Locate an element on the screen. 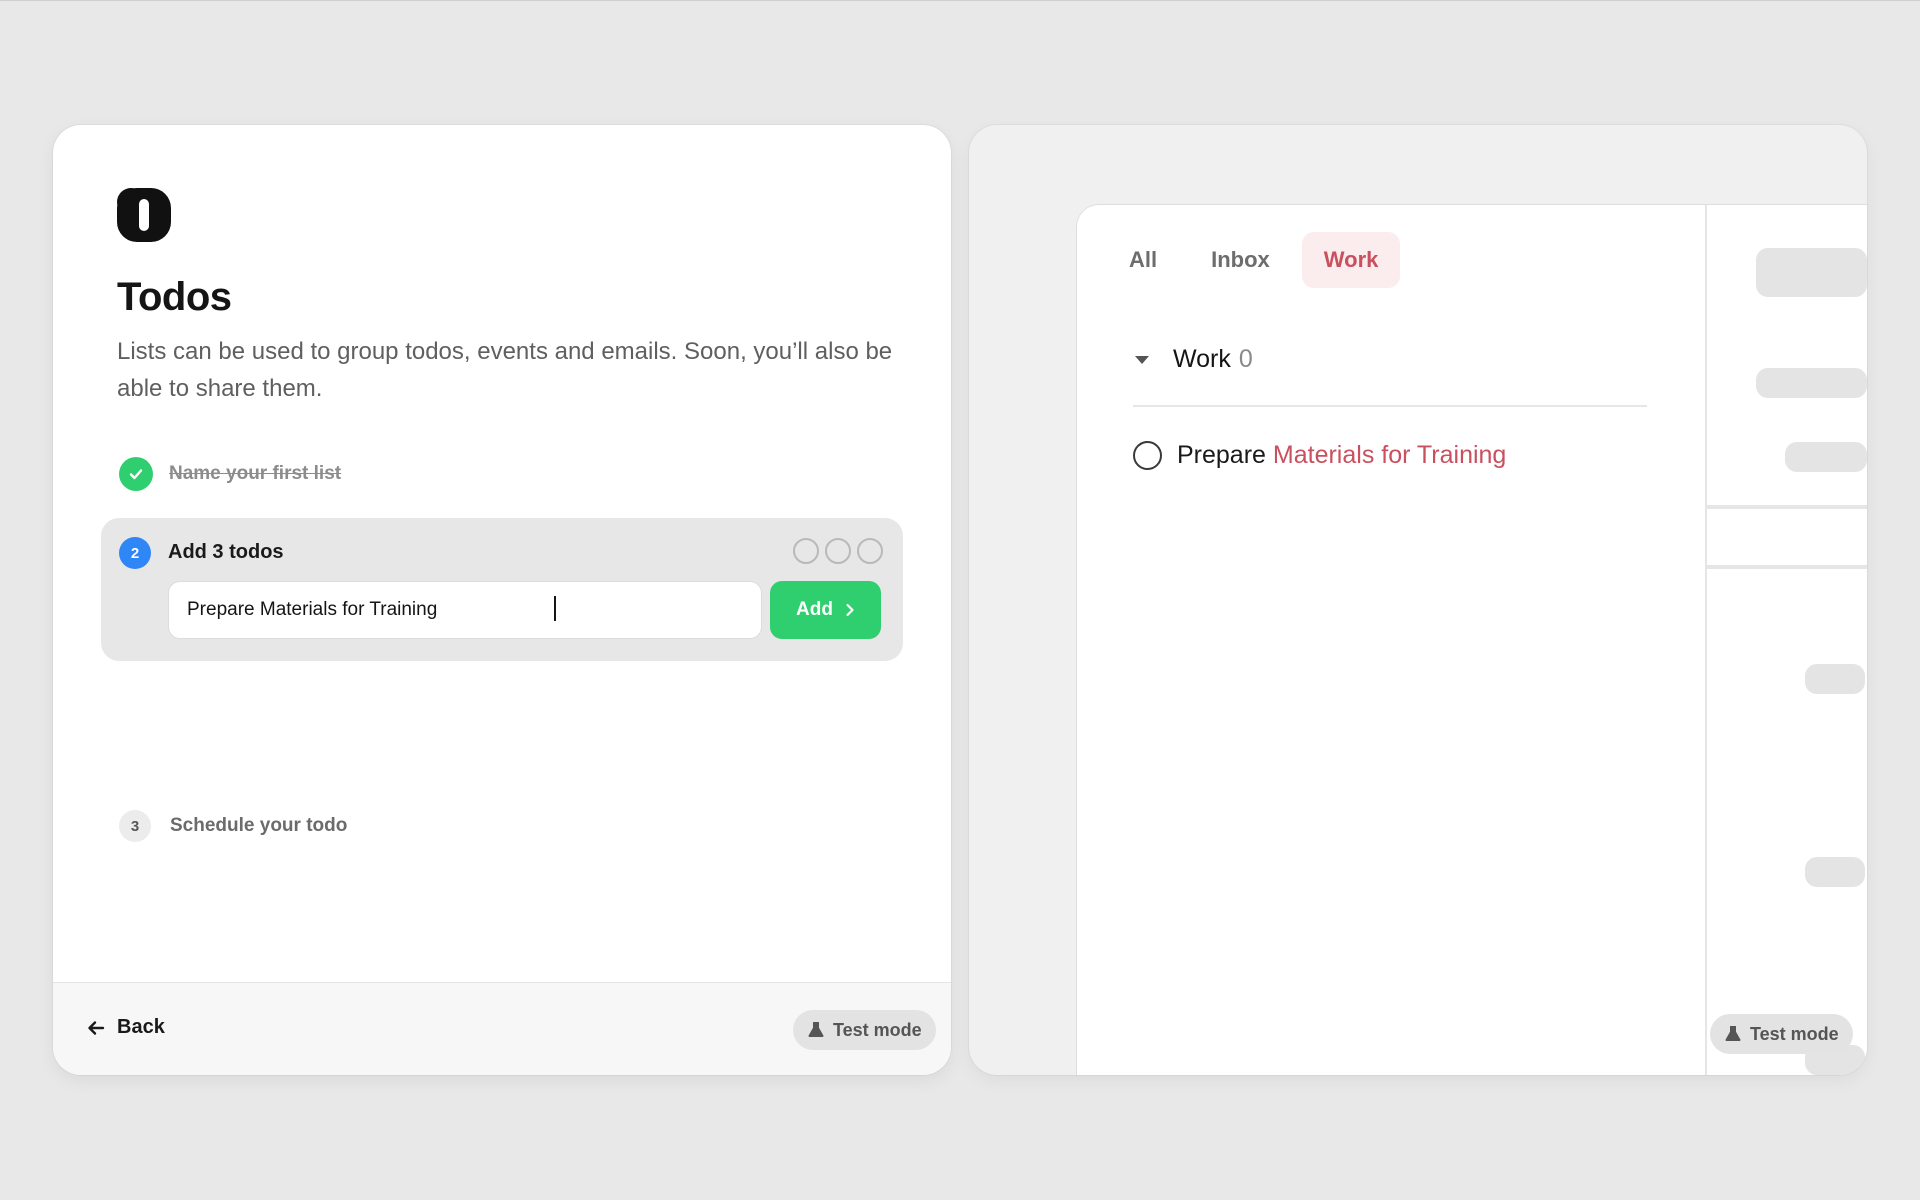 The width and height of the screenshot is (1920, 1200). step-number-badge: 3 is located at coordinates (135, 826).